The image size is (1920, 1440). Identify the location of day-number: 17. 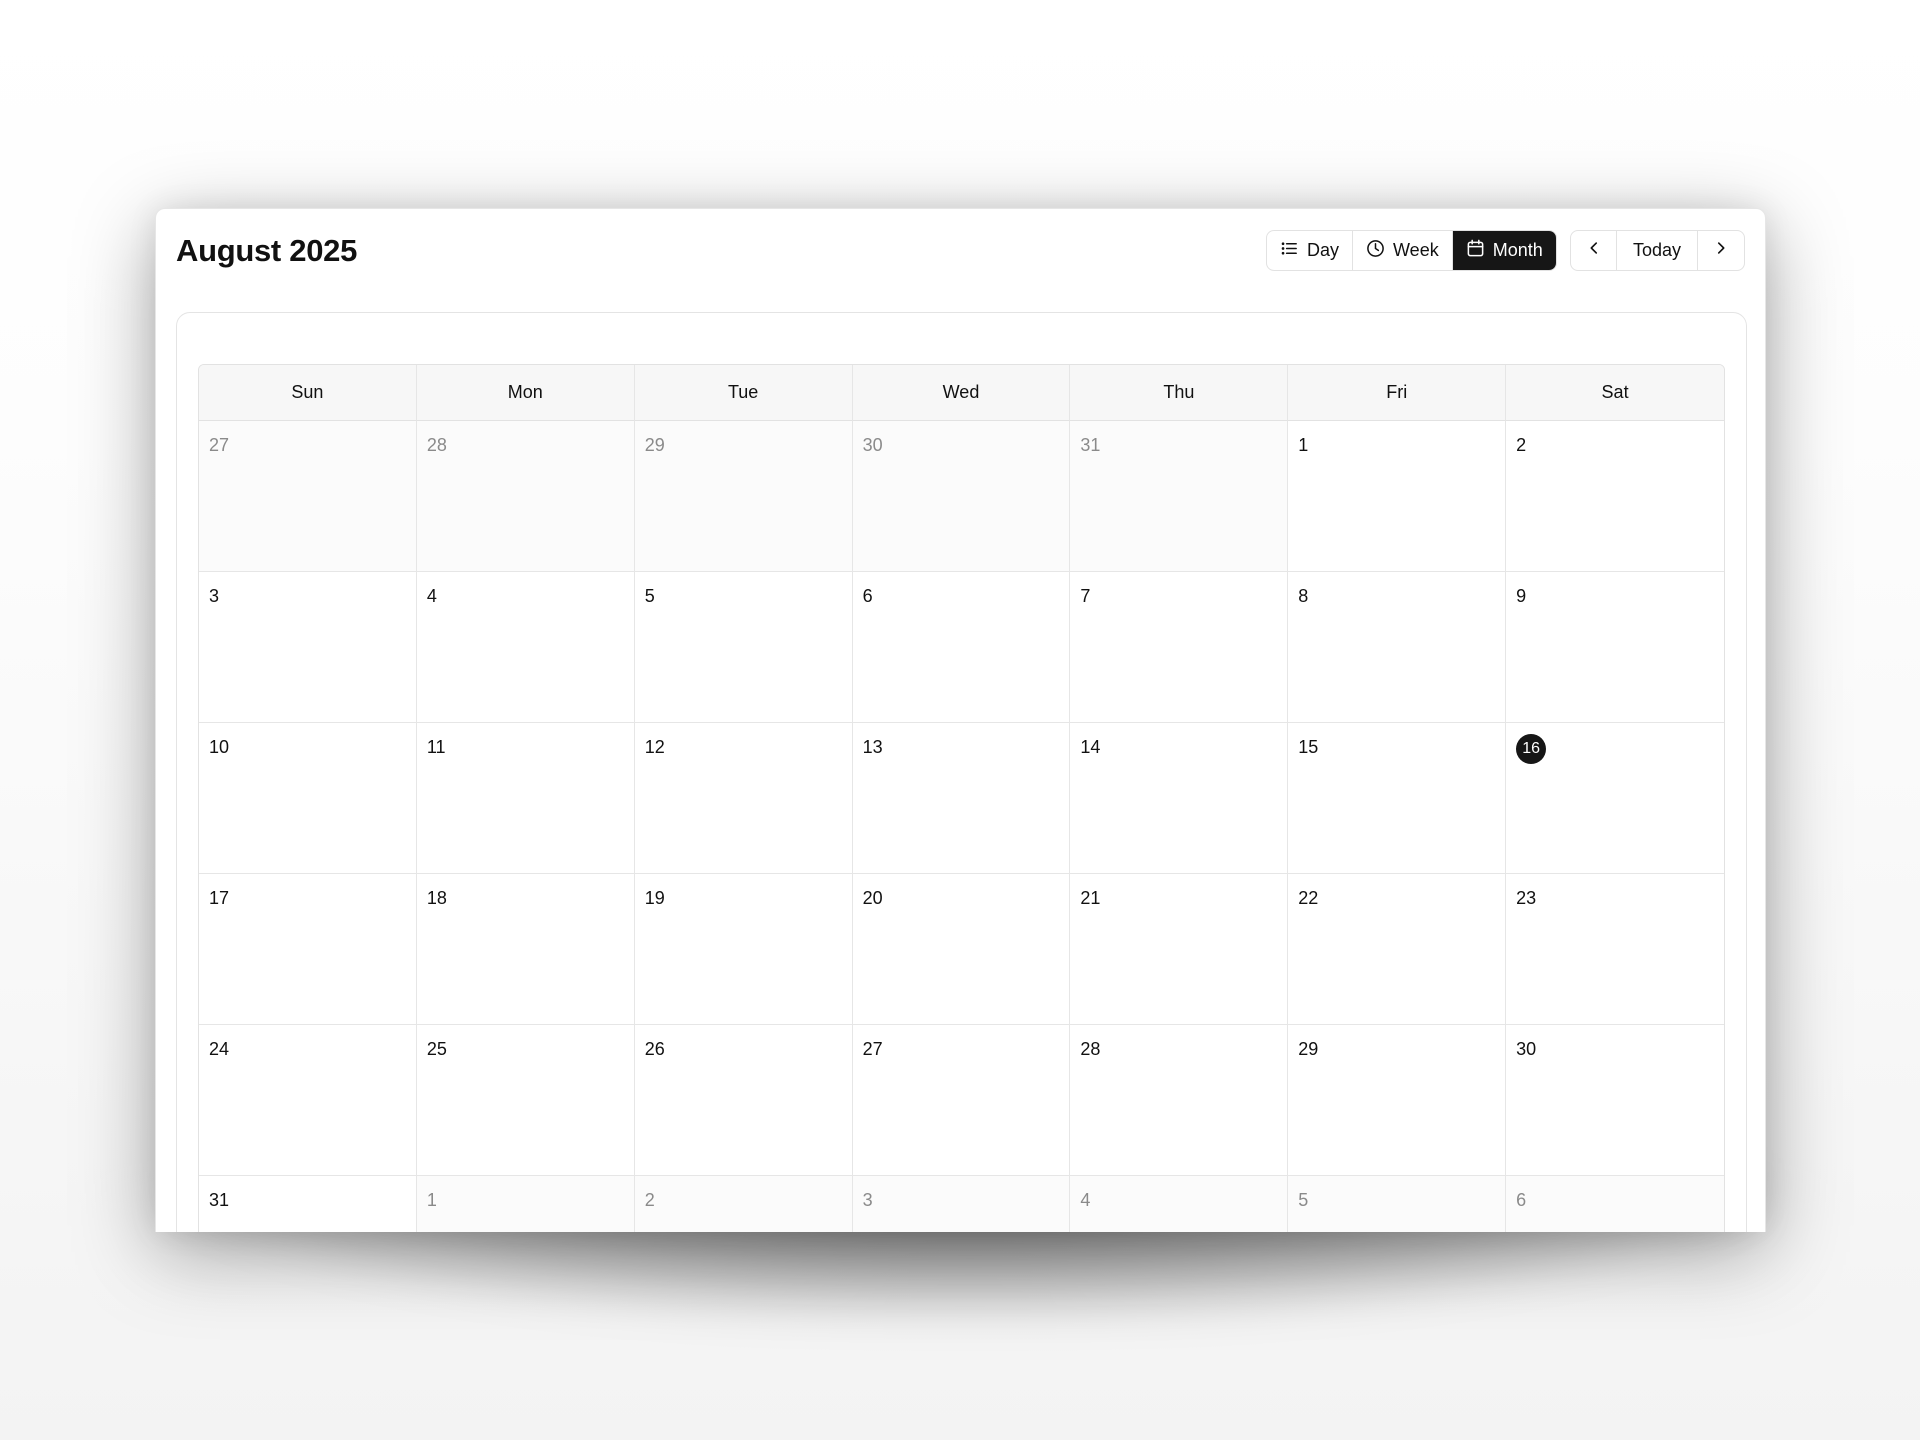
(219, 898).